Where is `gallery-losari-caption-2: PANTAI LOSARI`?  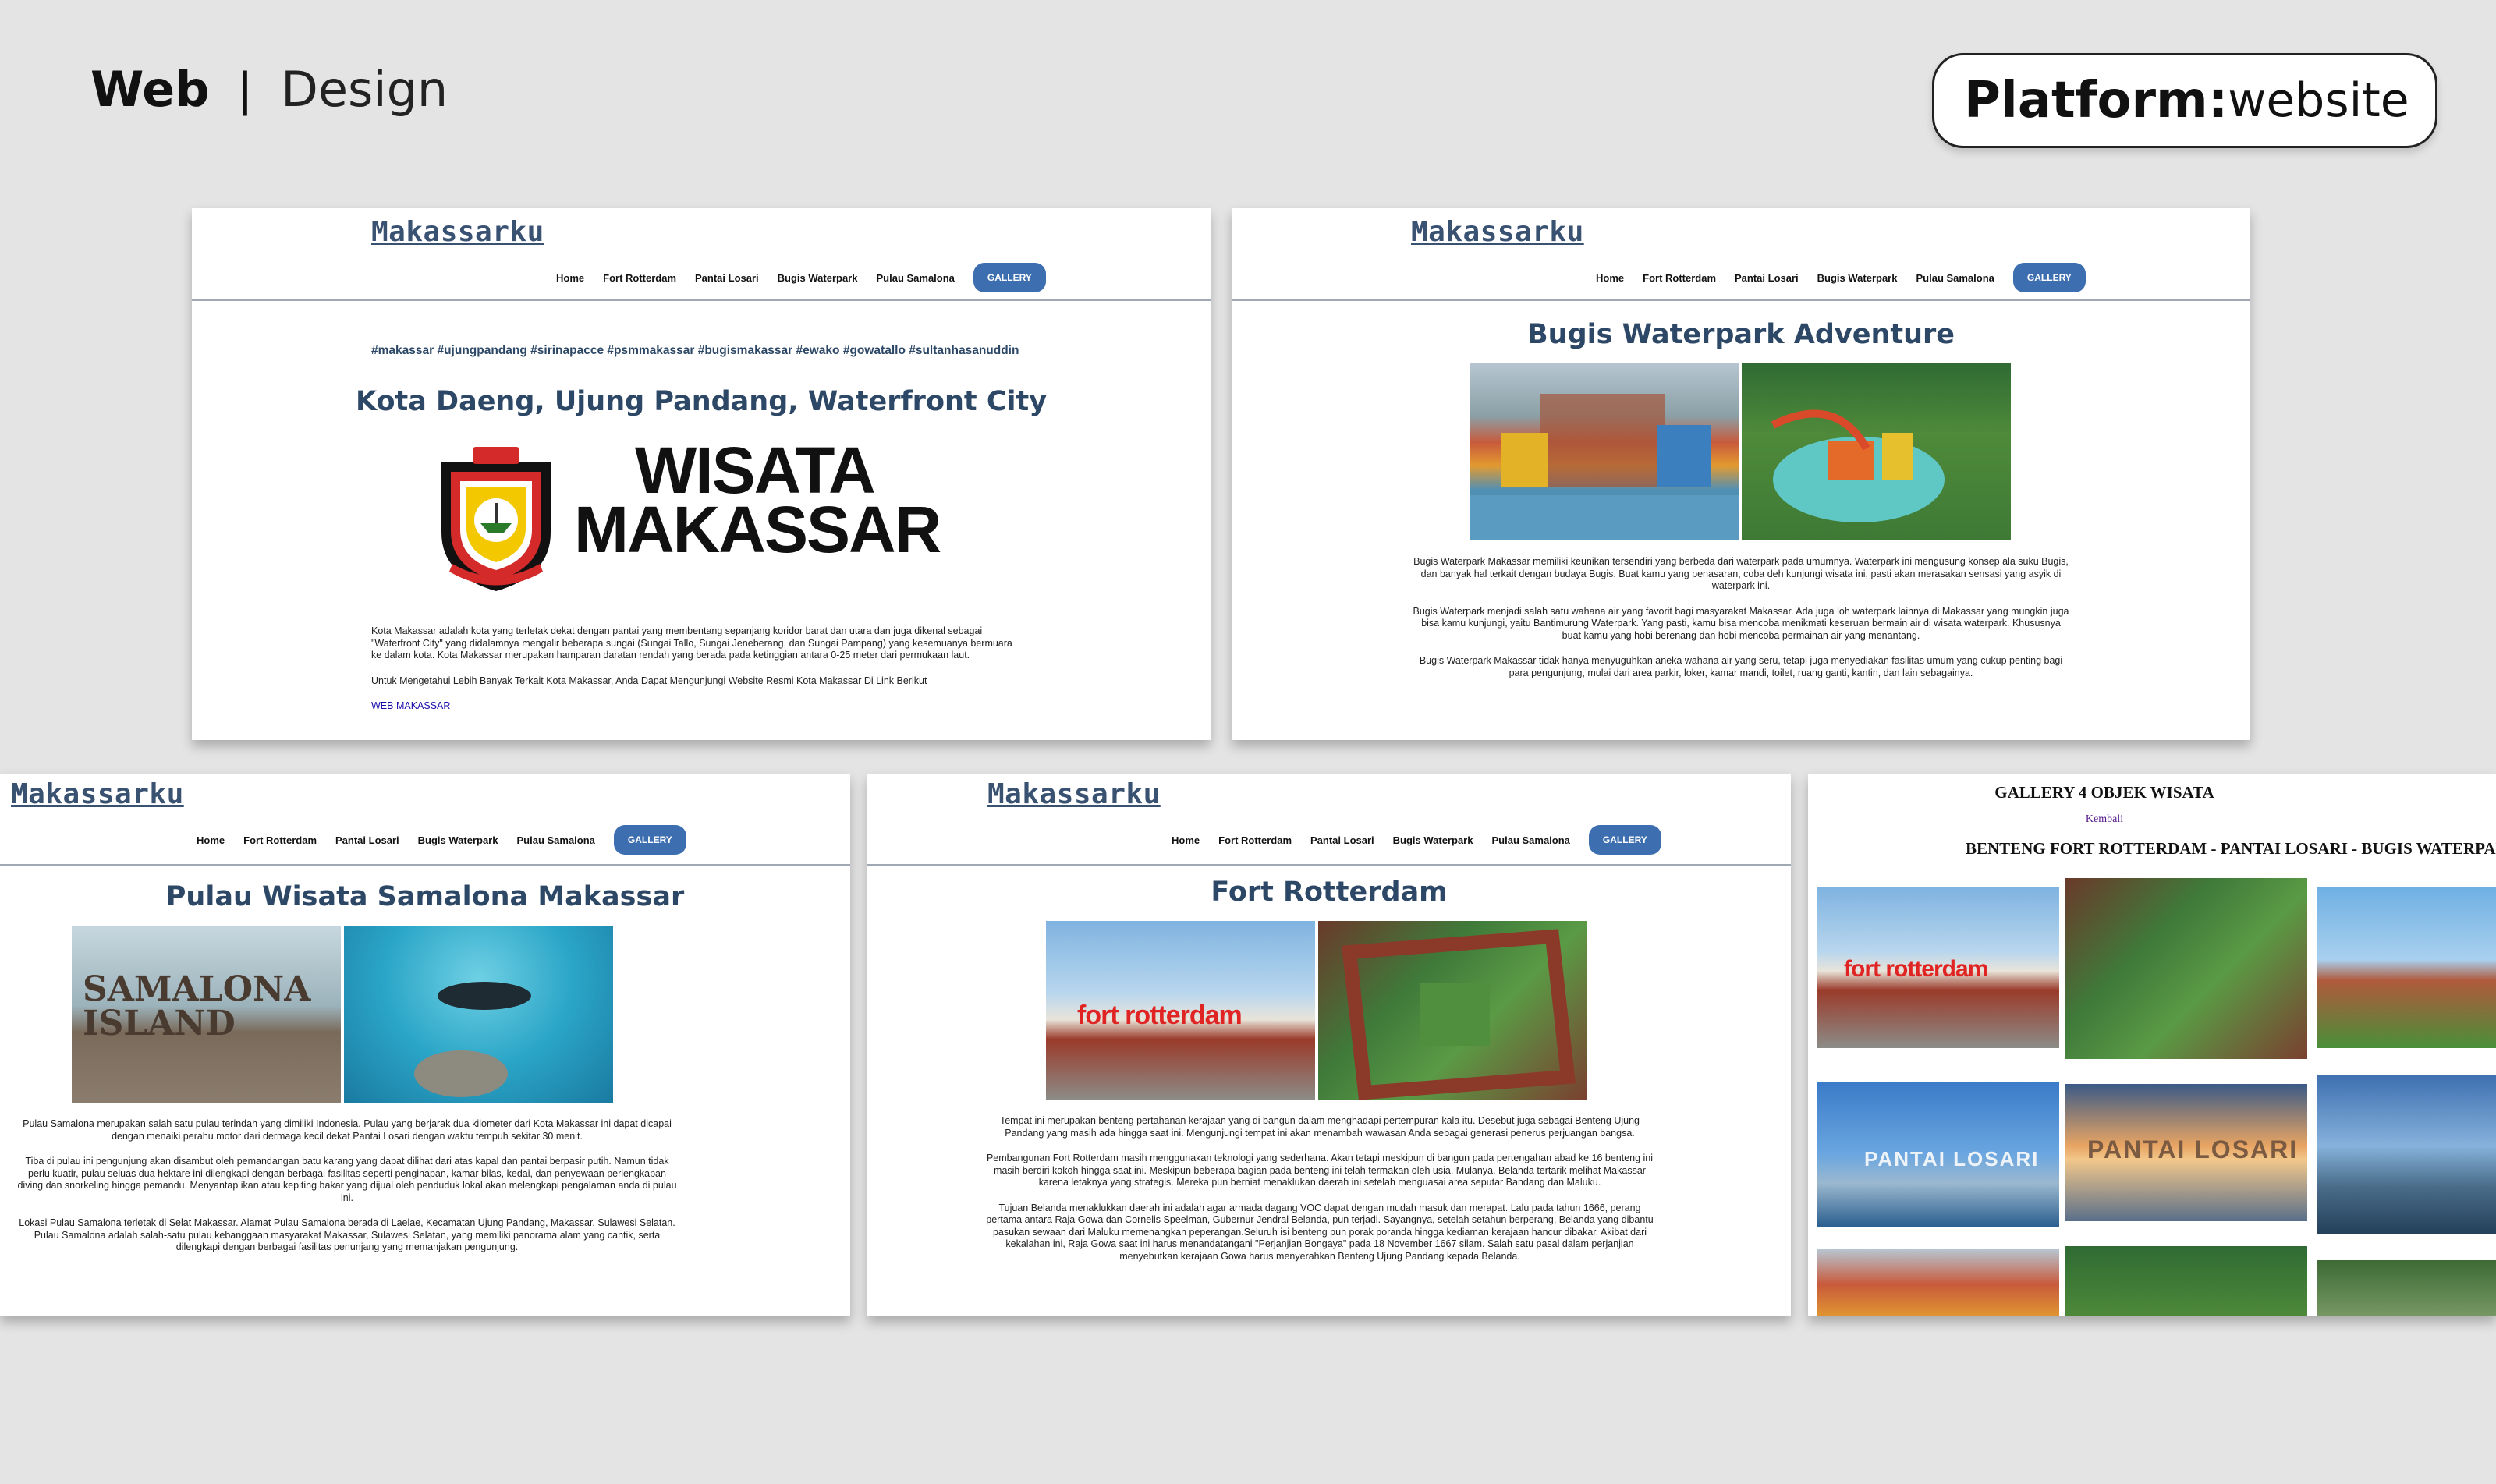
gallery-losari-caption-2: PANTAI LOSARI is located at coordinates (2193, 1149).